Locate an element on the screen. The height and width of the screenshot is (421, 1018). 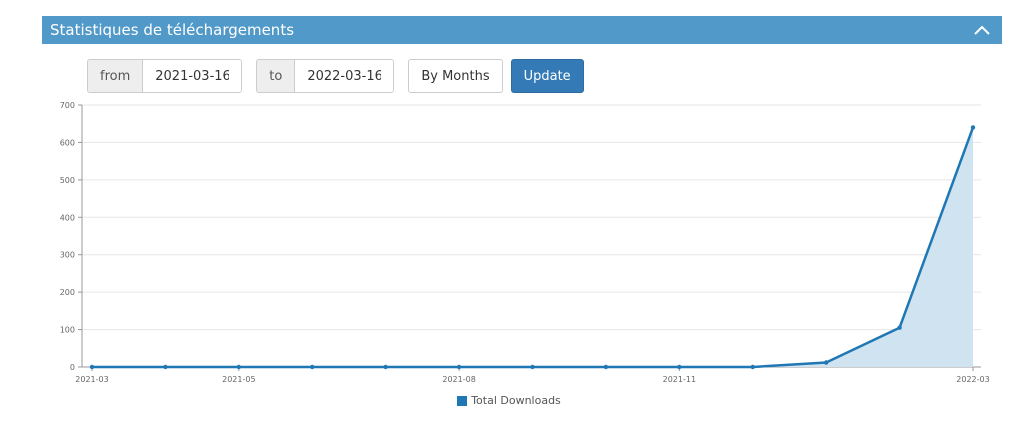
y-tick-label: 300 is located at coordinates (67, 255).